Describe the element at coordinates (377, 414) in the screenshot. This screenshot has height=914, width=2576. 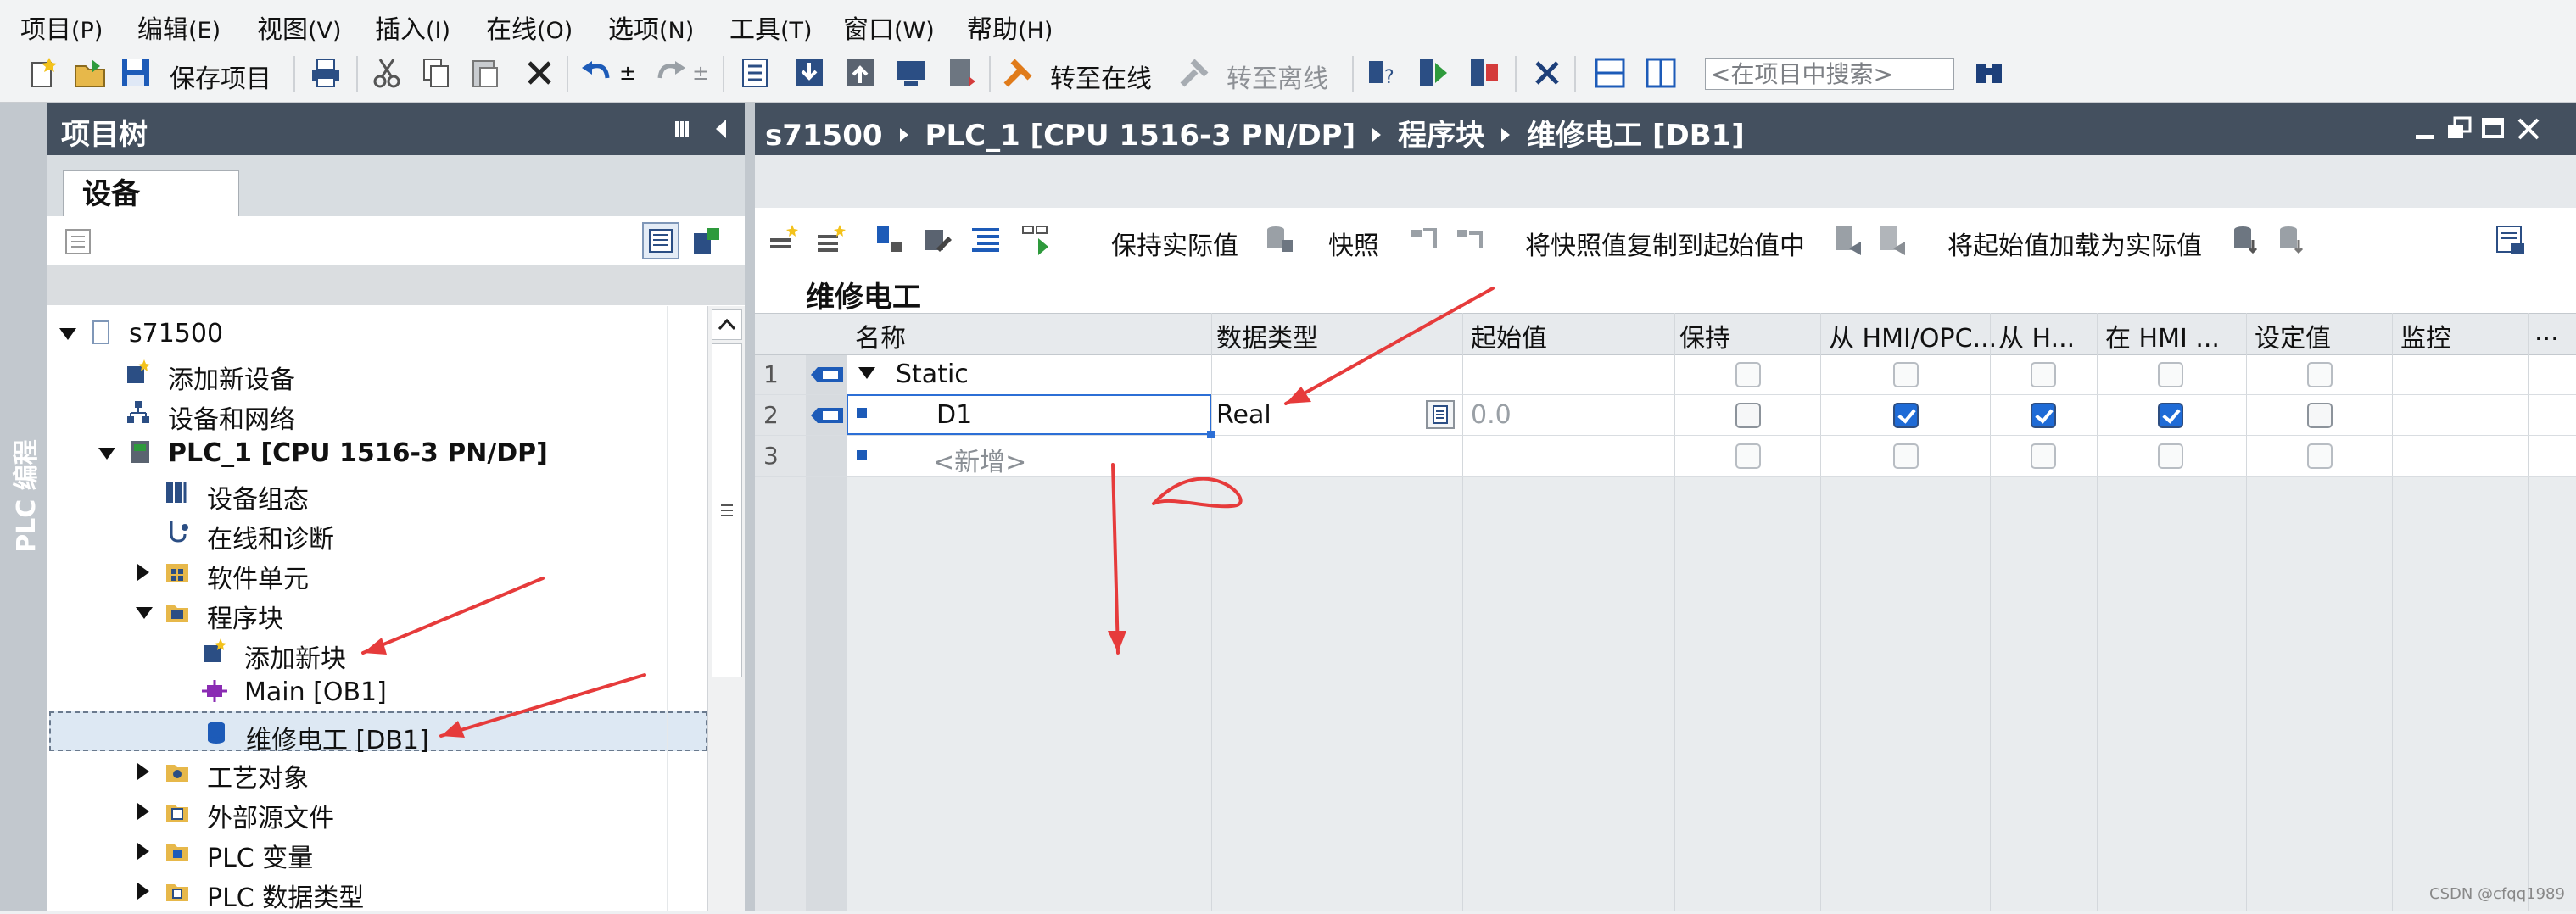
I see `tree-item-devices-networks: 设备和网络` at that location.